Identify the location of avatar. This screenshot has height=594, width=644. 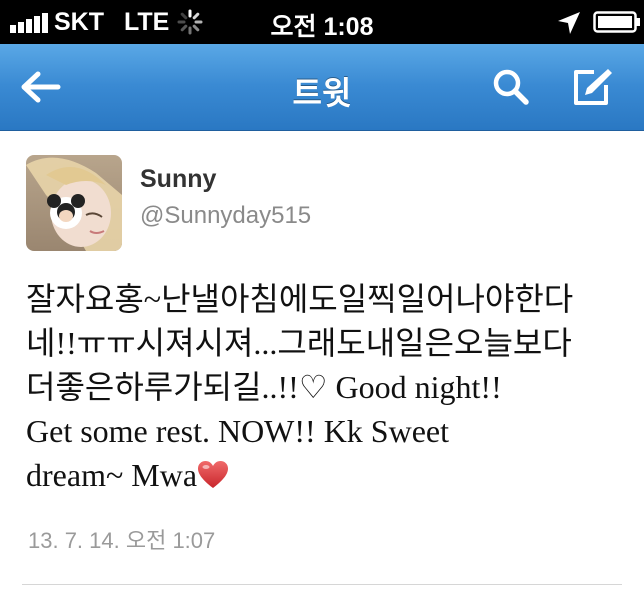
(74, 203).